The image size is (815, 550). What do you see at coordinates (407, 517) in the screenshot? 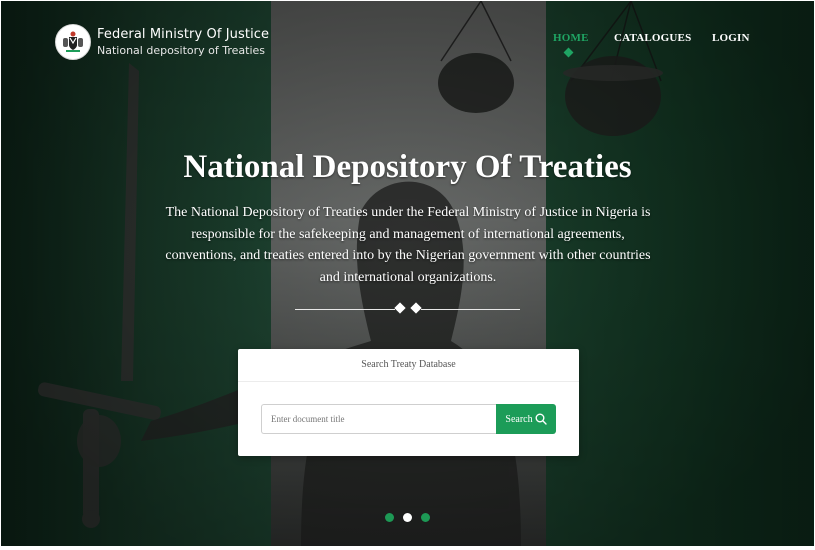
I see `carousel-dot-active` at bounding box center [407, 517].